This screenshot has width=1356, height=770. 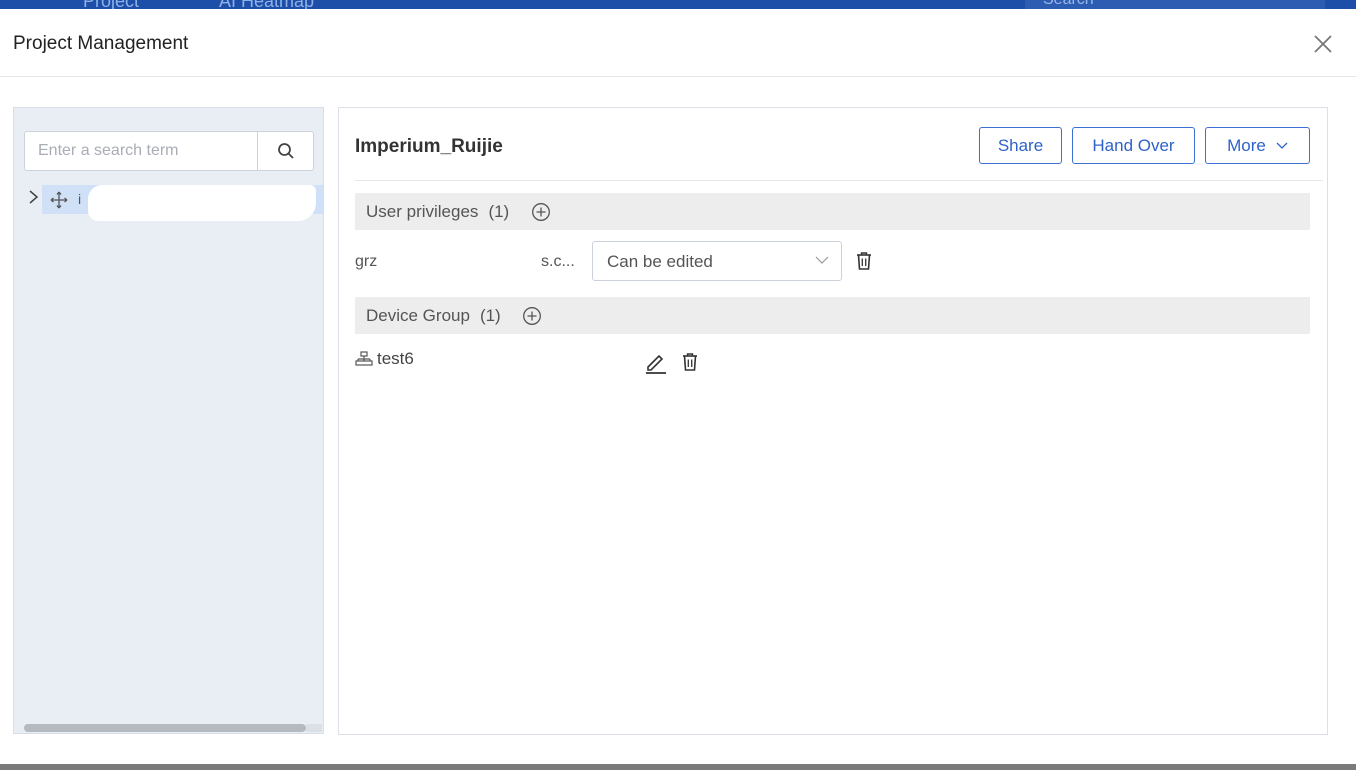 I want to click on tree-search-input, so click(x=141, y=151).